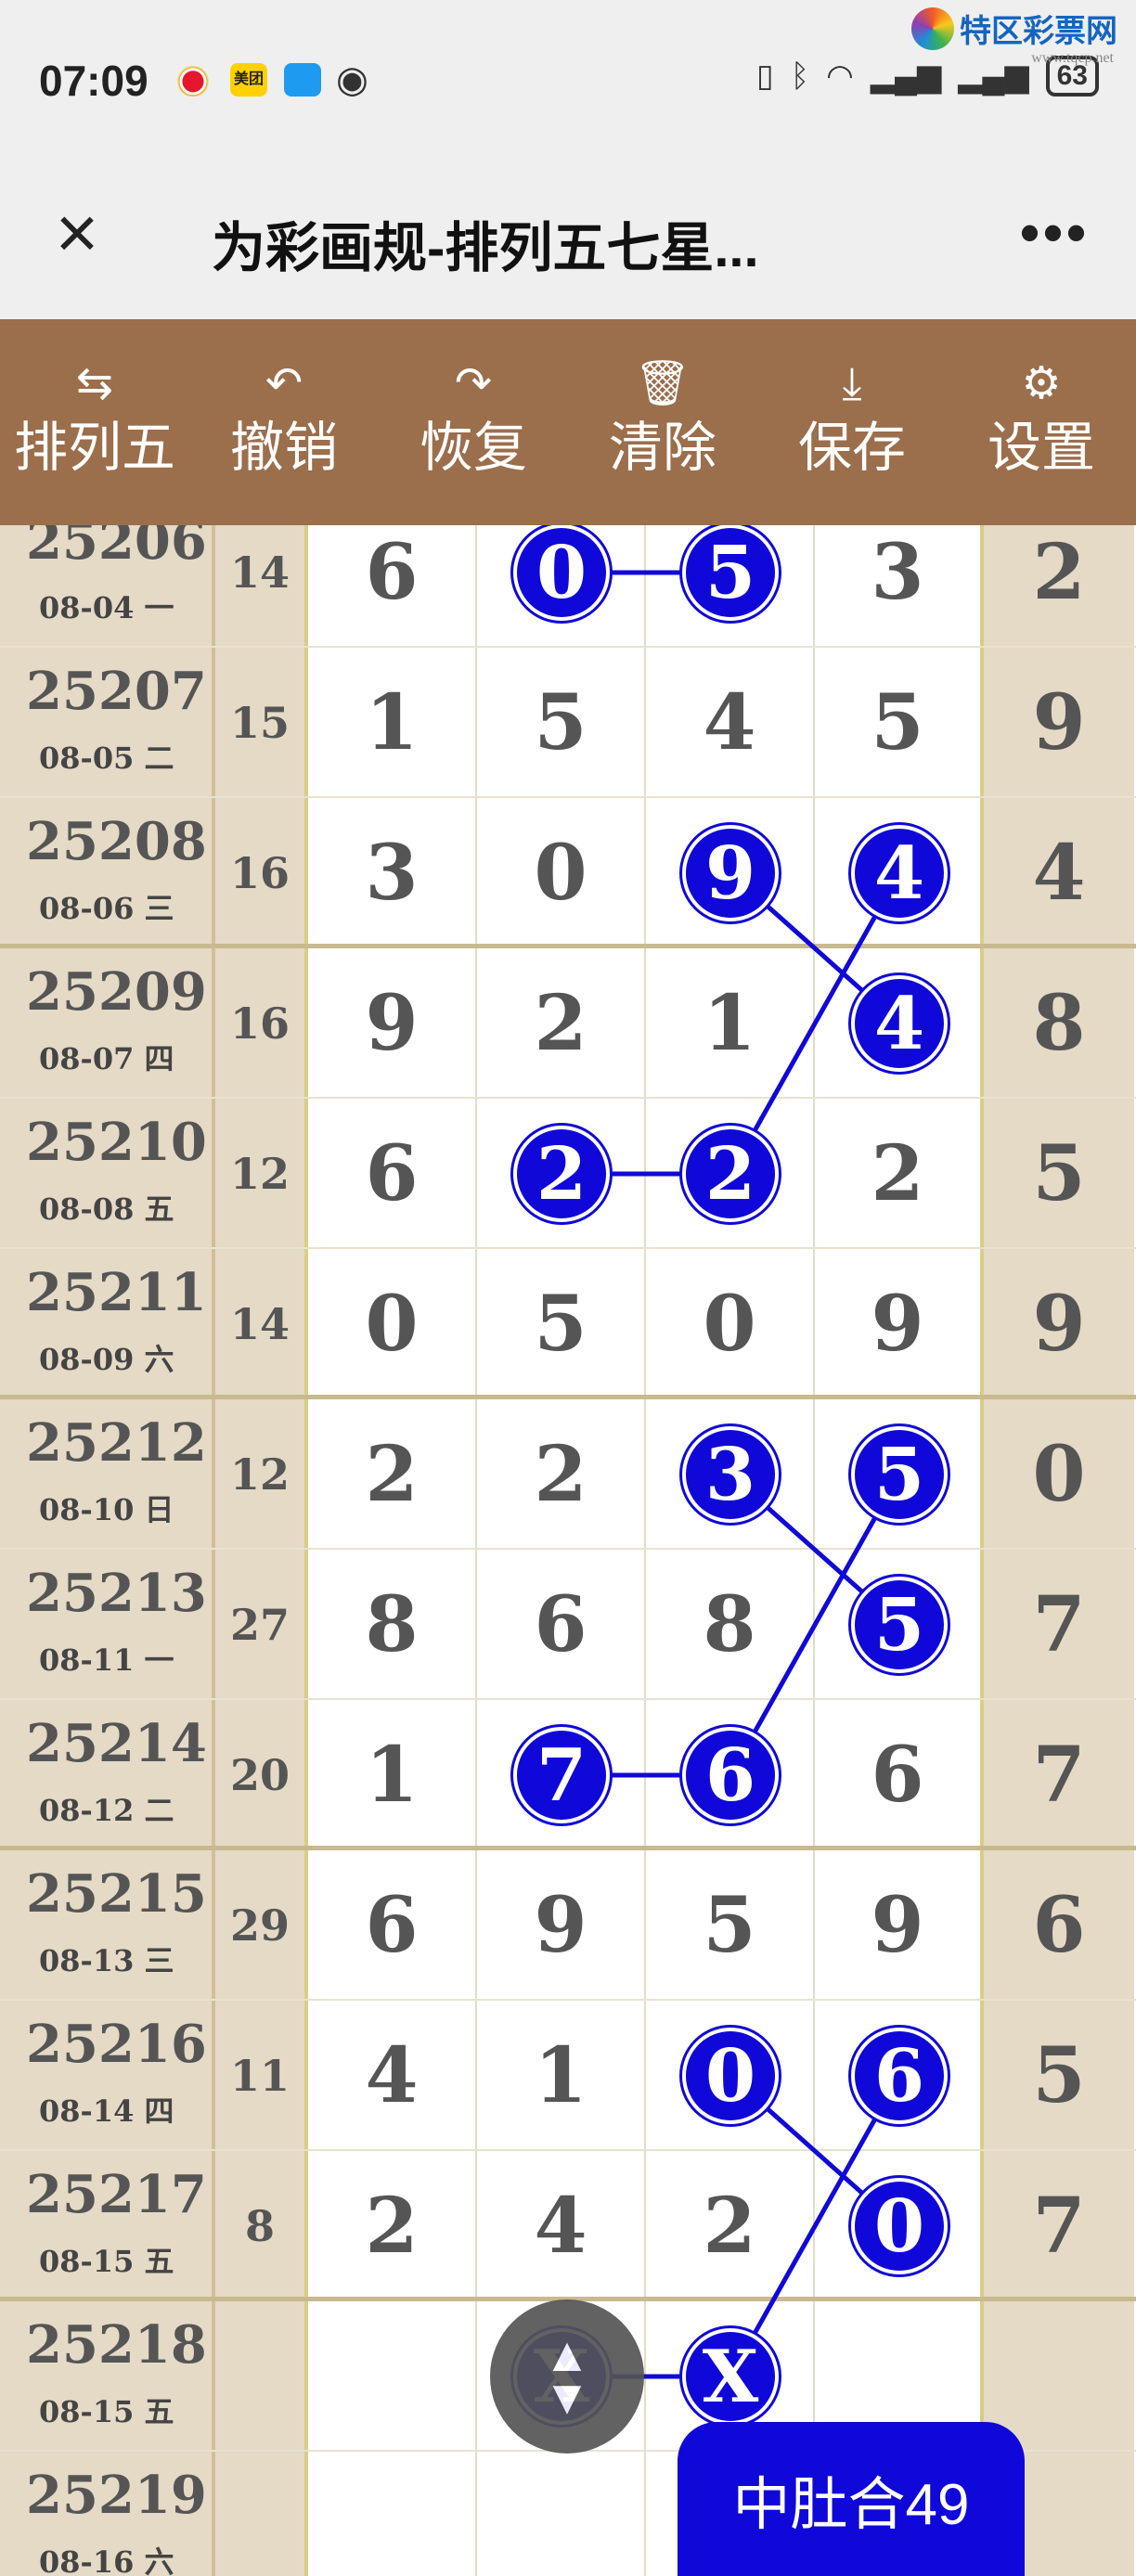 This screenshot has width=1136, height=2576. I want to click on wifi-icon: ◠, so click(840, 76).